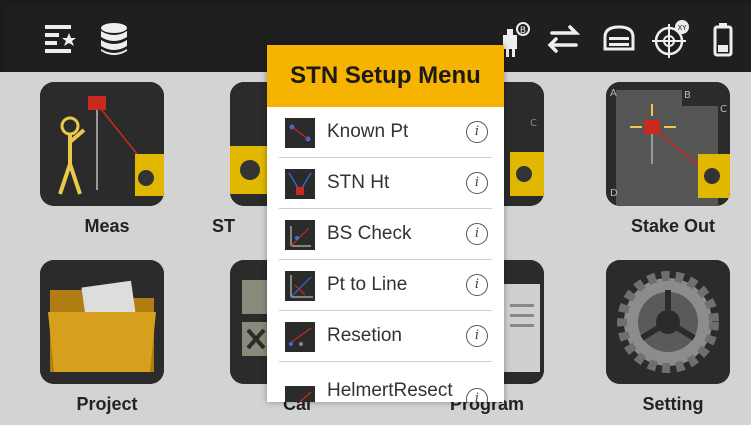 The height and width of the screenshot is (425, 751). What do you see at coordinates (390, 390) in the screenshot?
I see `menu-item-label: HelmertResect` at bounding box center [390, 390].